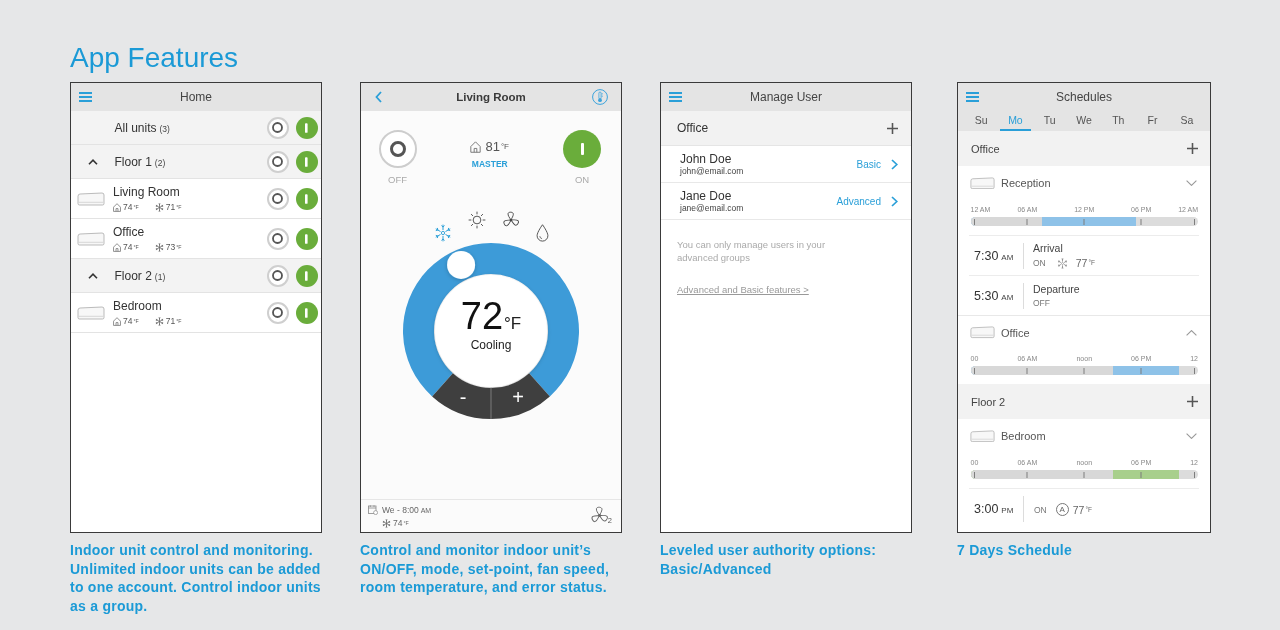 The width and height of the screenshot is (1280, 630). What do you see at coordinates (1049, 121) in the screenshot?
I see `day-tab: Tu` at bounding box center [1049, 121].